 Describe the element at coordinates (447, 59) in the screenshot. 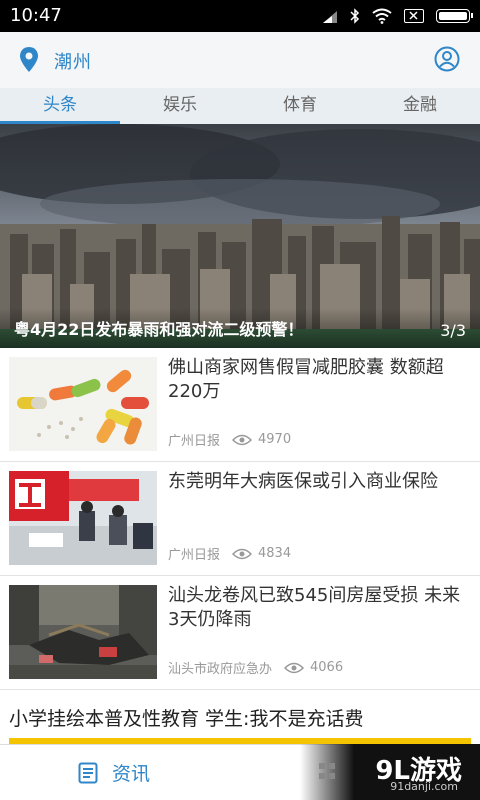

I see `user-profile-icon` at that location.